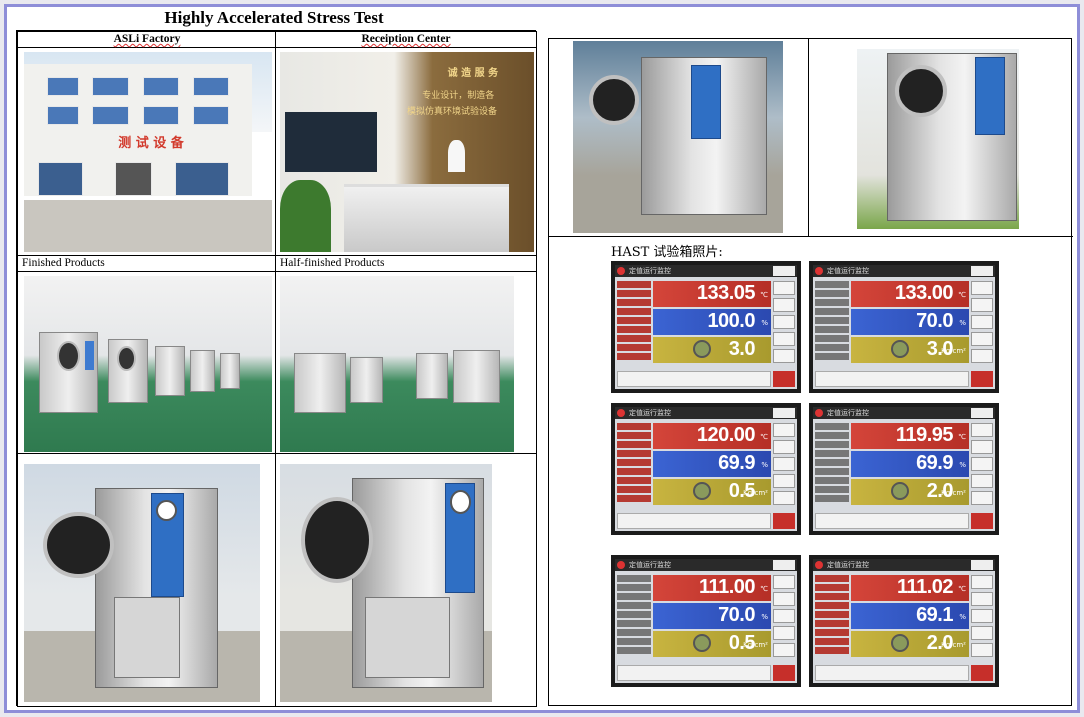 The height and width of the screenshot is (717, 1084). I want to click on humidity-value: 100.0, so click(731, 321).